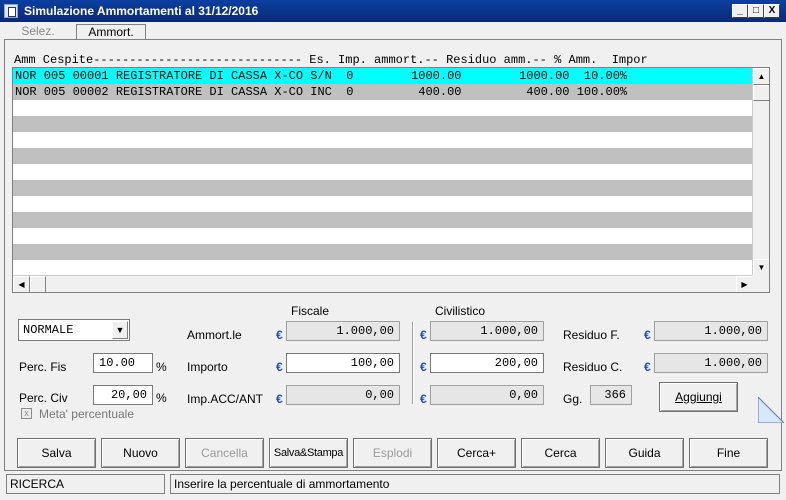 Image resolution: width=786 pixels, height=500 pixels. Describe the element at coordinates (225, 399) in the screenshot. I see `impacc-label: Imp.ACC/ANT` at that location.